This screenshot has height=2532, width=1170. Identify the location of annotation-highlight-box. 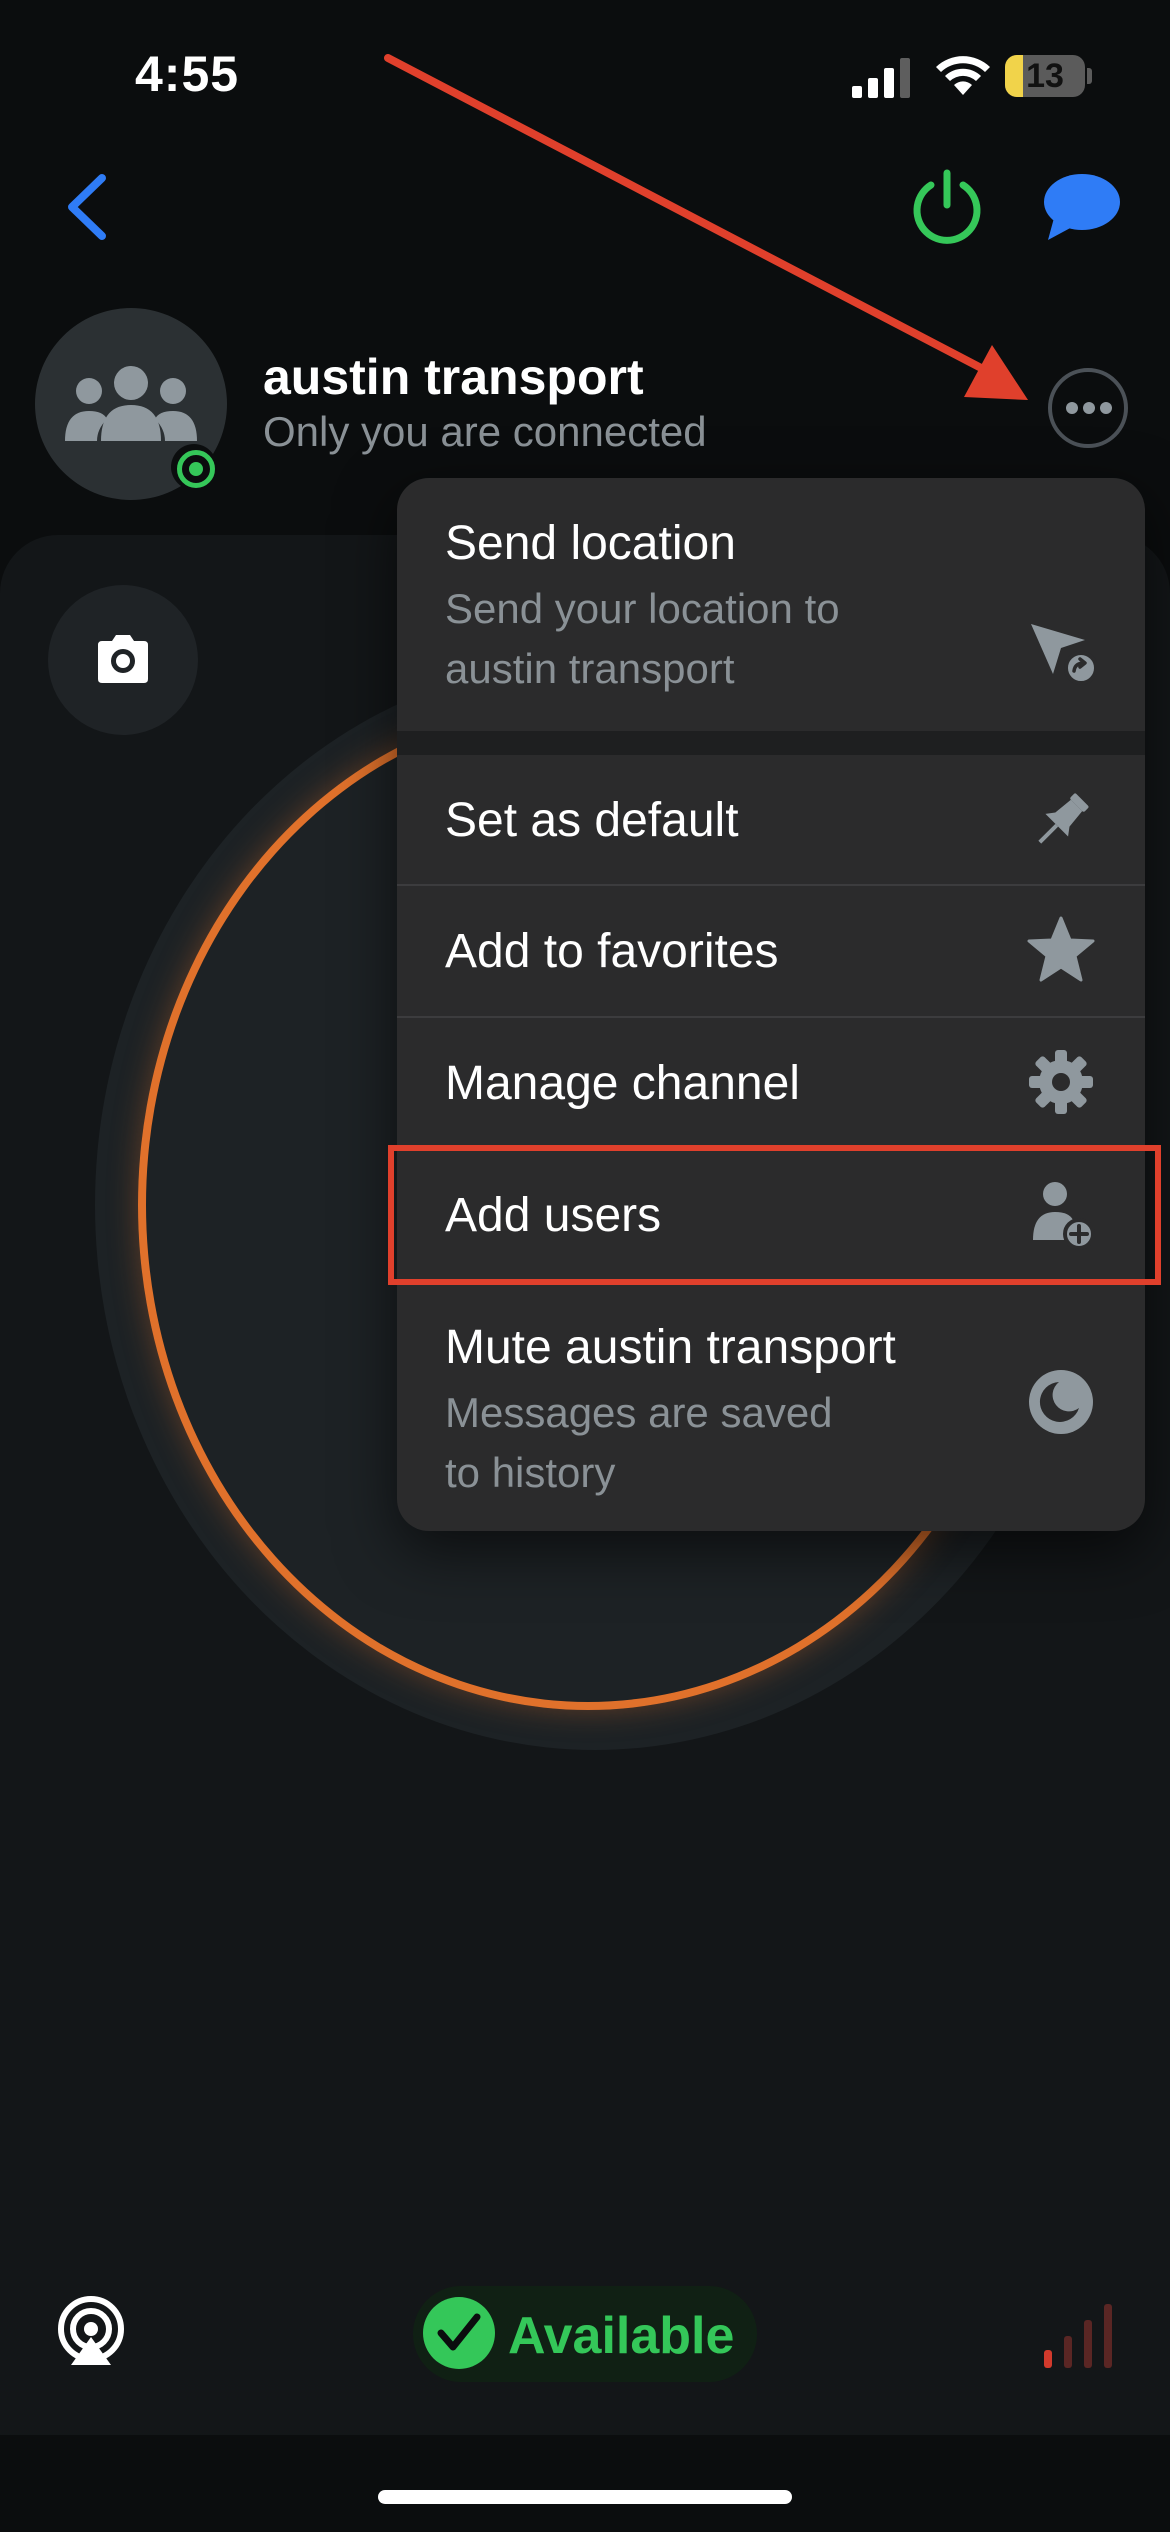
(774, 1215).